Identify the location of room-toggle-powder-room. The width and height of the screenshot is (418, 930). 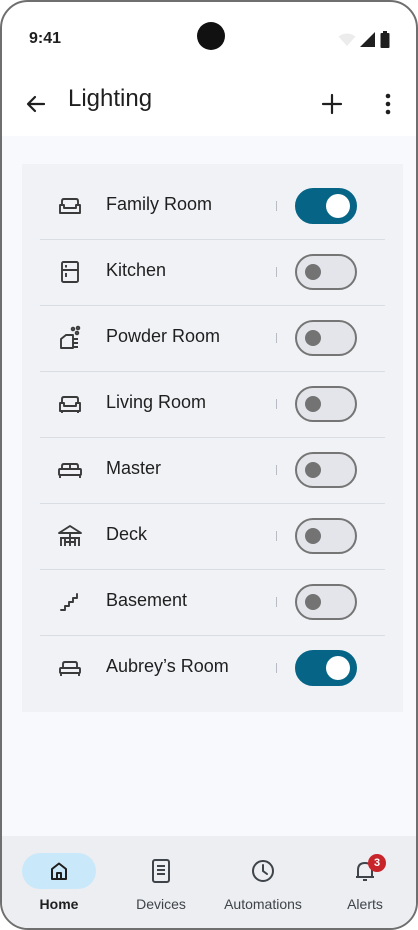
(326, 338).